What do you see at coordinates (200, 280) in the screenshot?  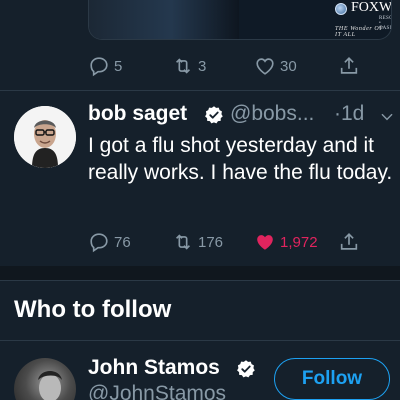 I see `section-divider` at bounding box center [200, 280].